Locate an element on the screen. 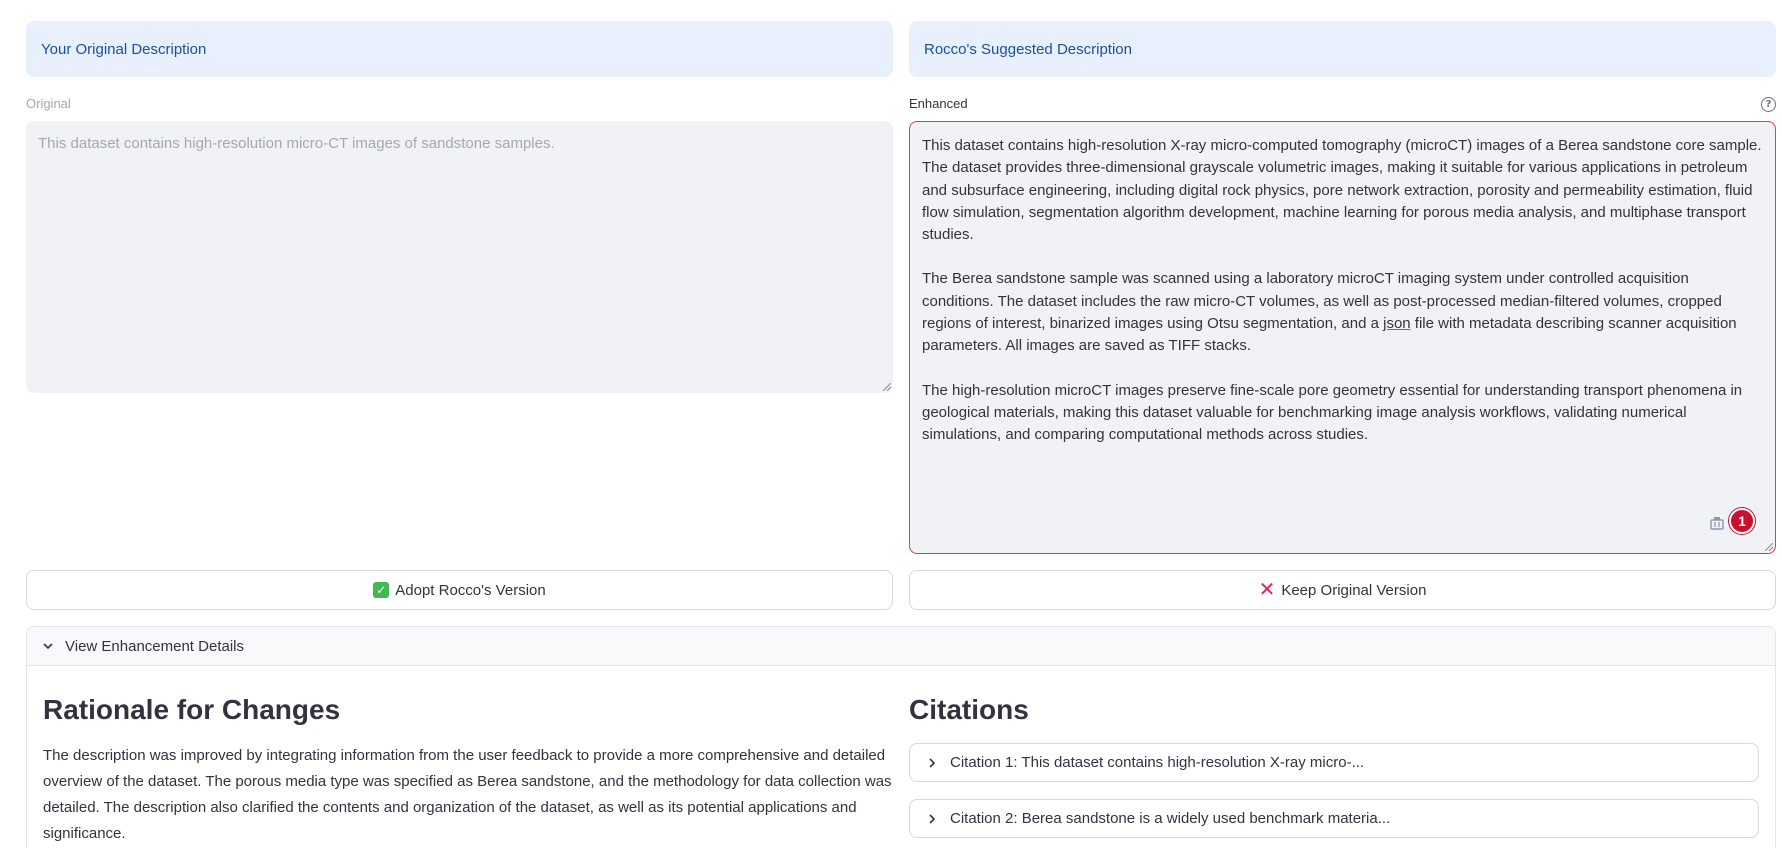 The image size is (1782, 848). chevron-down-icon is located at coordinates (48, 646).